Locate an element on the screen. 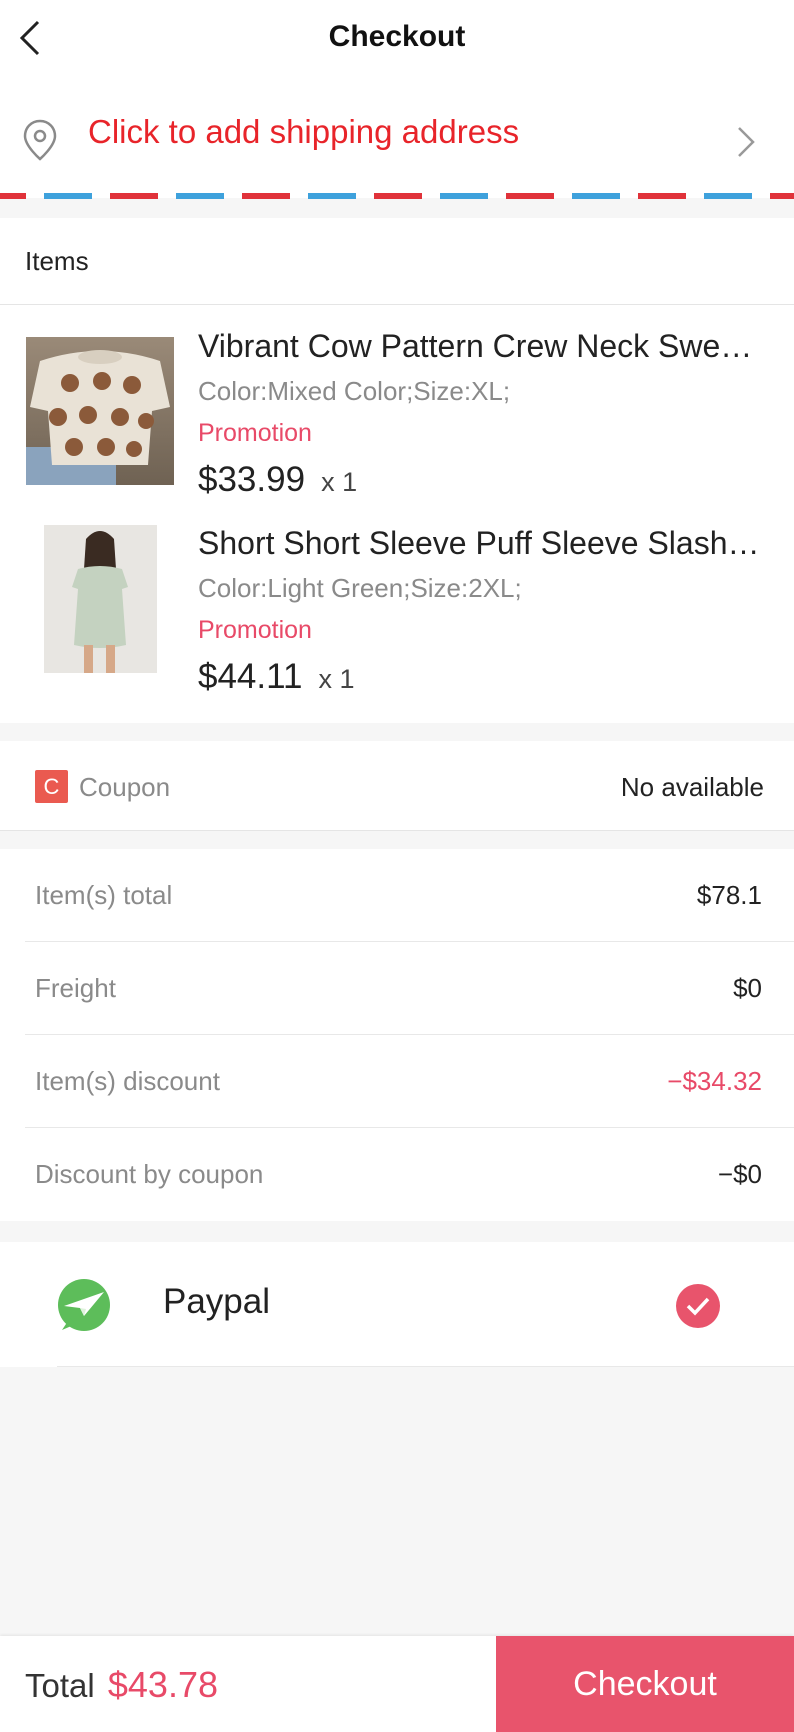 This screenshot has width=794, height=1732. total-amount: $43.78 is located at coordinates (162, 1684).